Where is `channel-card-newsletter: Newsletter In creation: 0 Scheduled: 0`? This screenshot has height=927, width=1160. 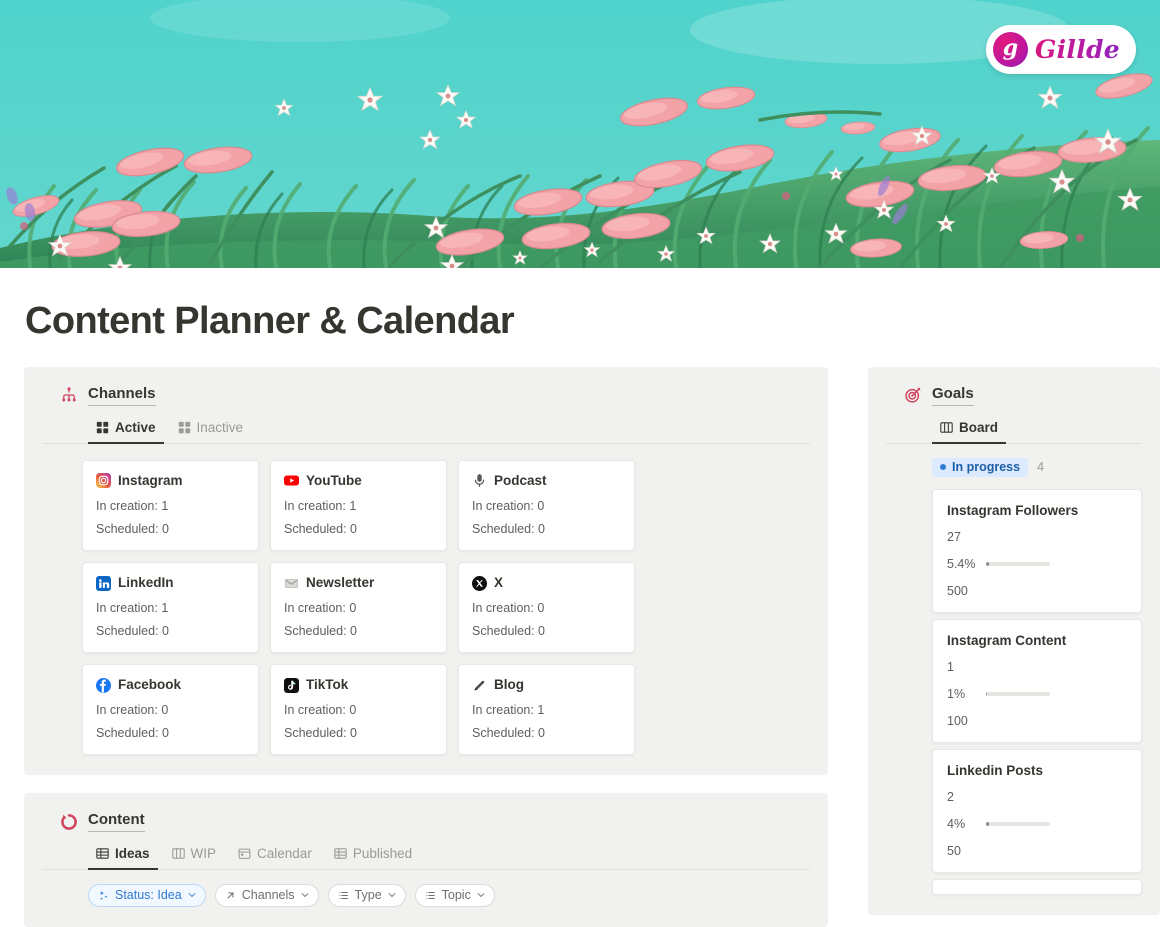
channel-card-newsletter: Newsletter In creation: 0 Scheduled: 0 is located at coordinates (358, 607).